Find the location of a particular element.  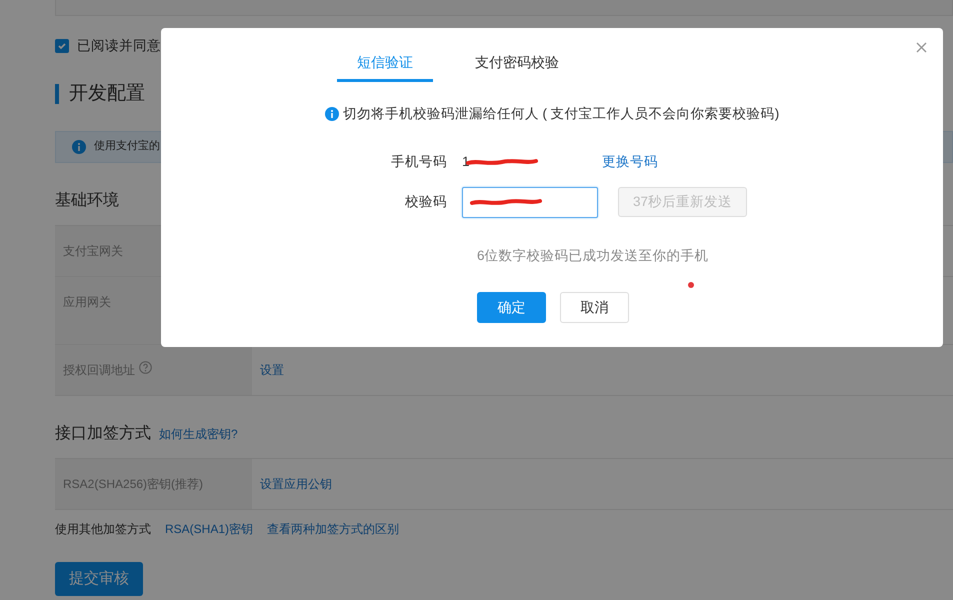

code-input is located at coordinates (530, 202).